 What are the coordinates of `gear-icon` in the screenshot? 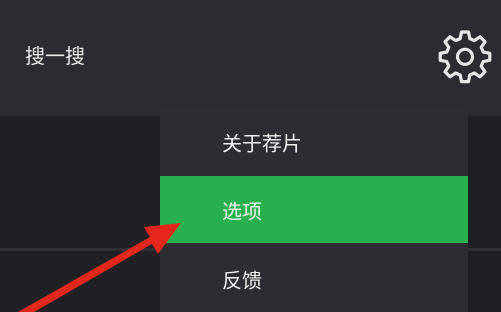 It's located at (465, 57).